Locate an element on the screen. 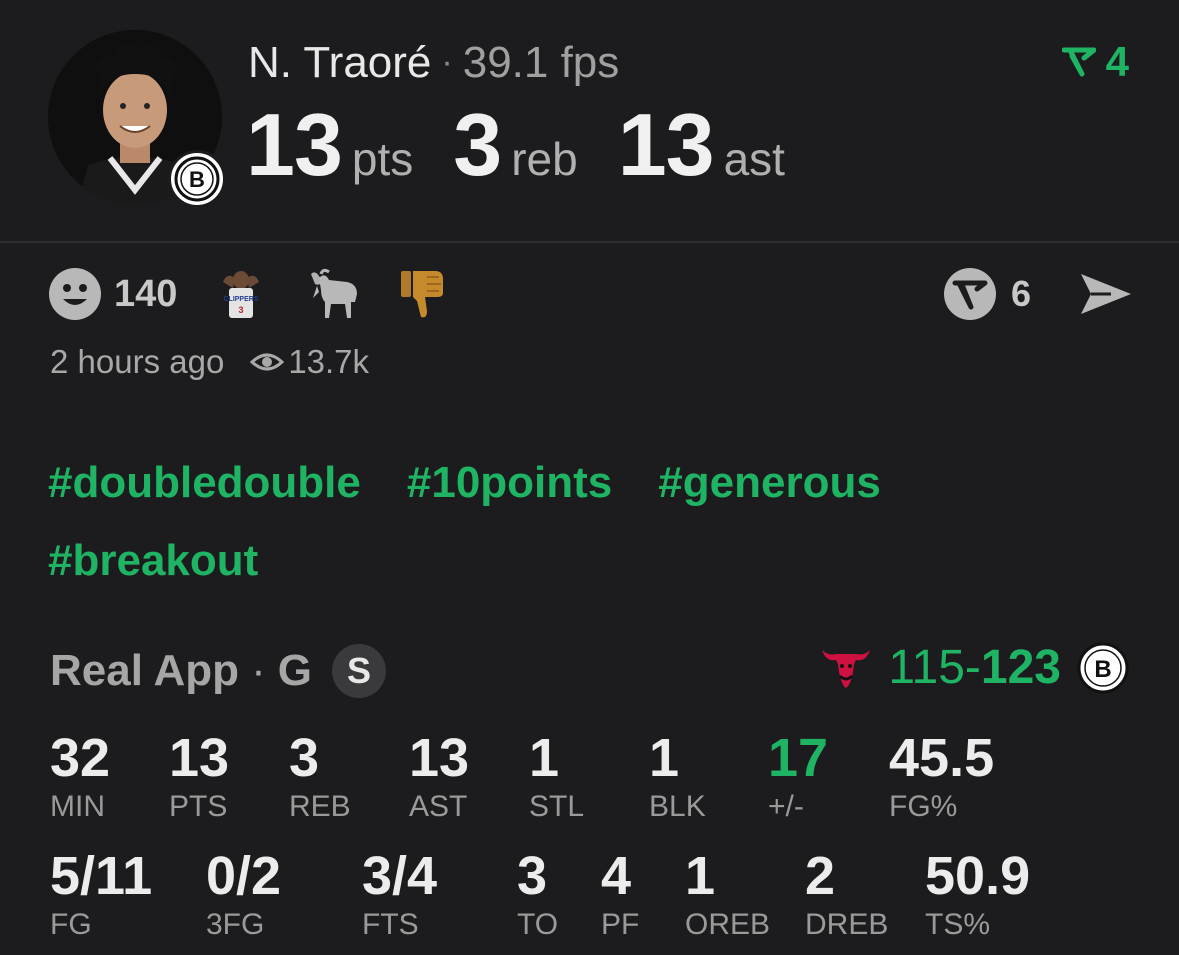 This screenshot has height=955, width=1179. stat-label: FTS is located at coordinates (390, 924).